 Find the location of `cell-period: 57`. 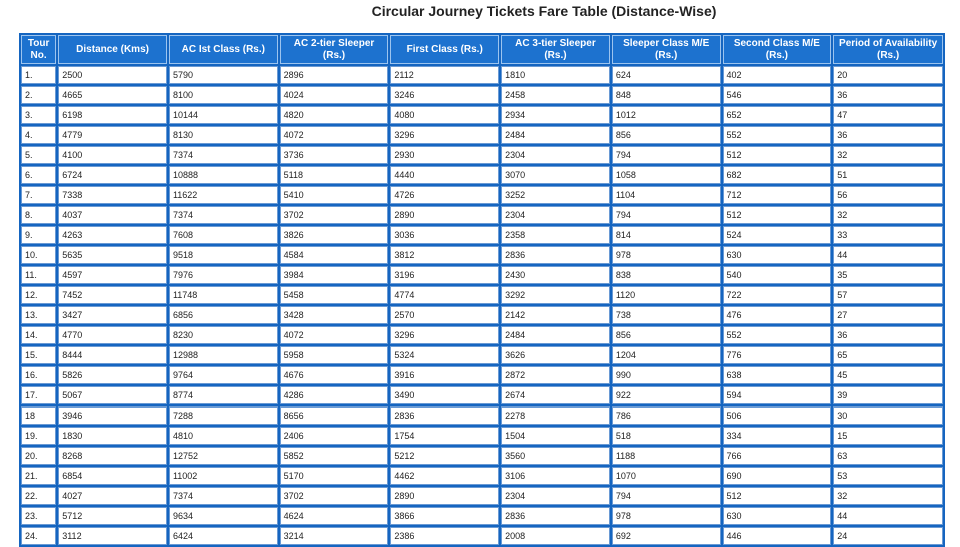

cell-period: 57 is located at coordinates (888, 295).